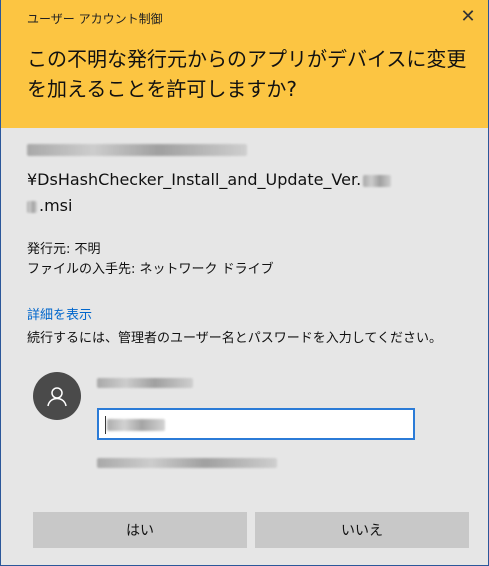 The width and height of the screenshot is (489, 566). Describe the element at coordinates (95, 19) in the screenshot. I see `window-title: ユーザー アカウント制御` at that location.